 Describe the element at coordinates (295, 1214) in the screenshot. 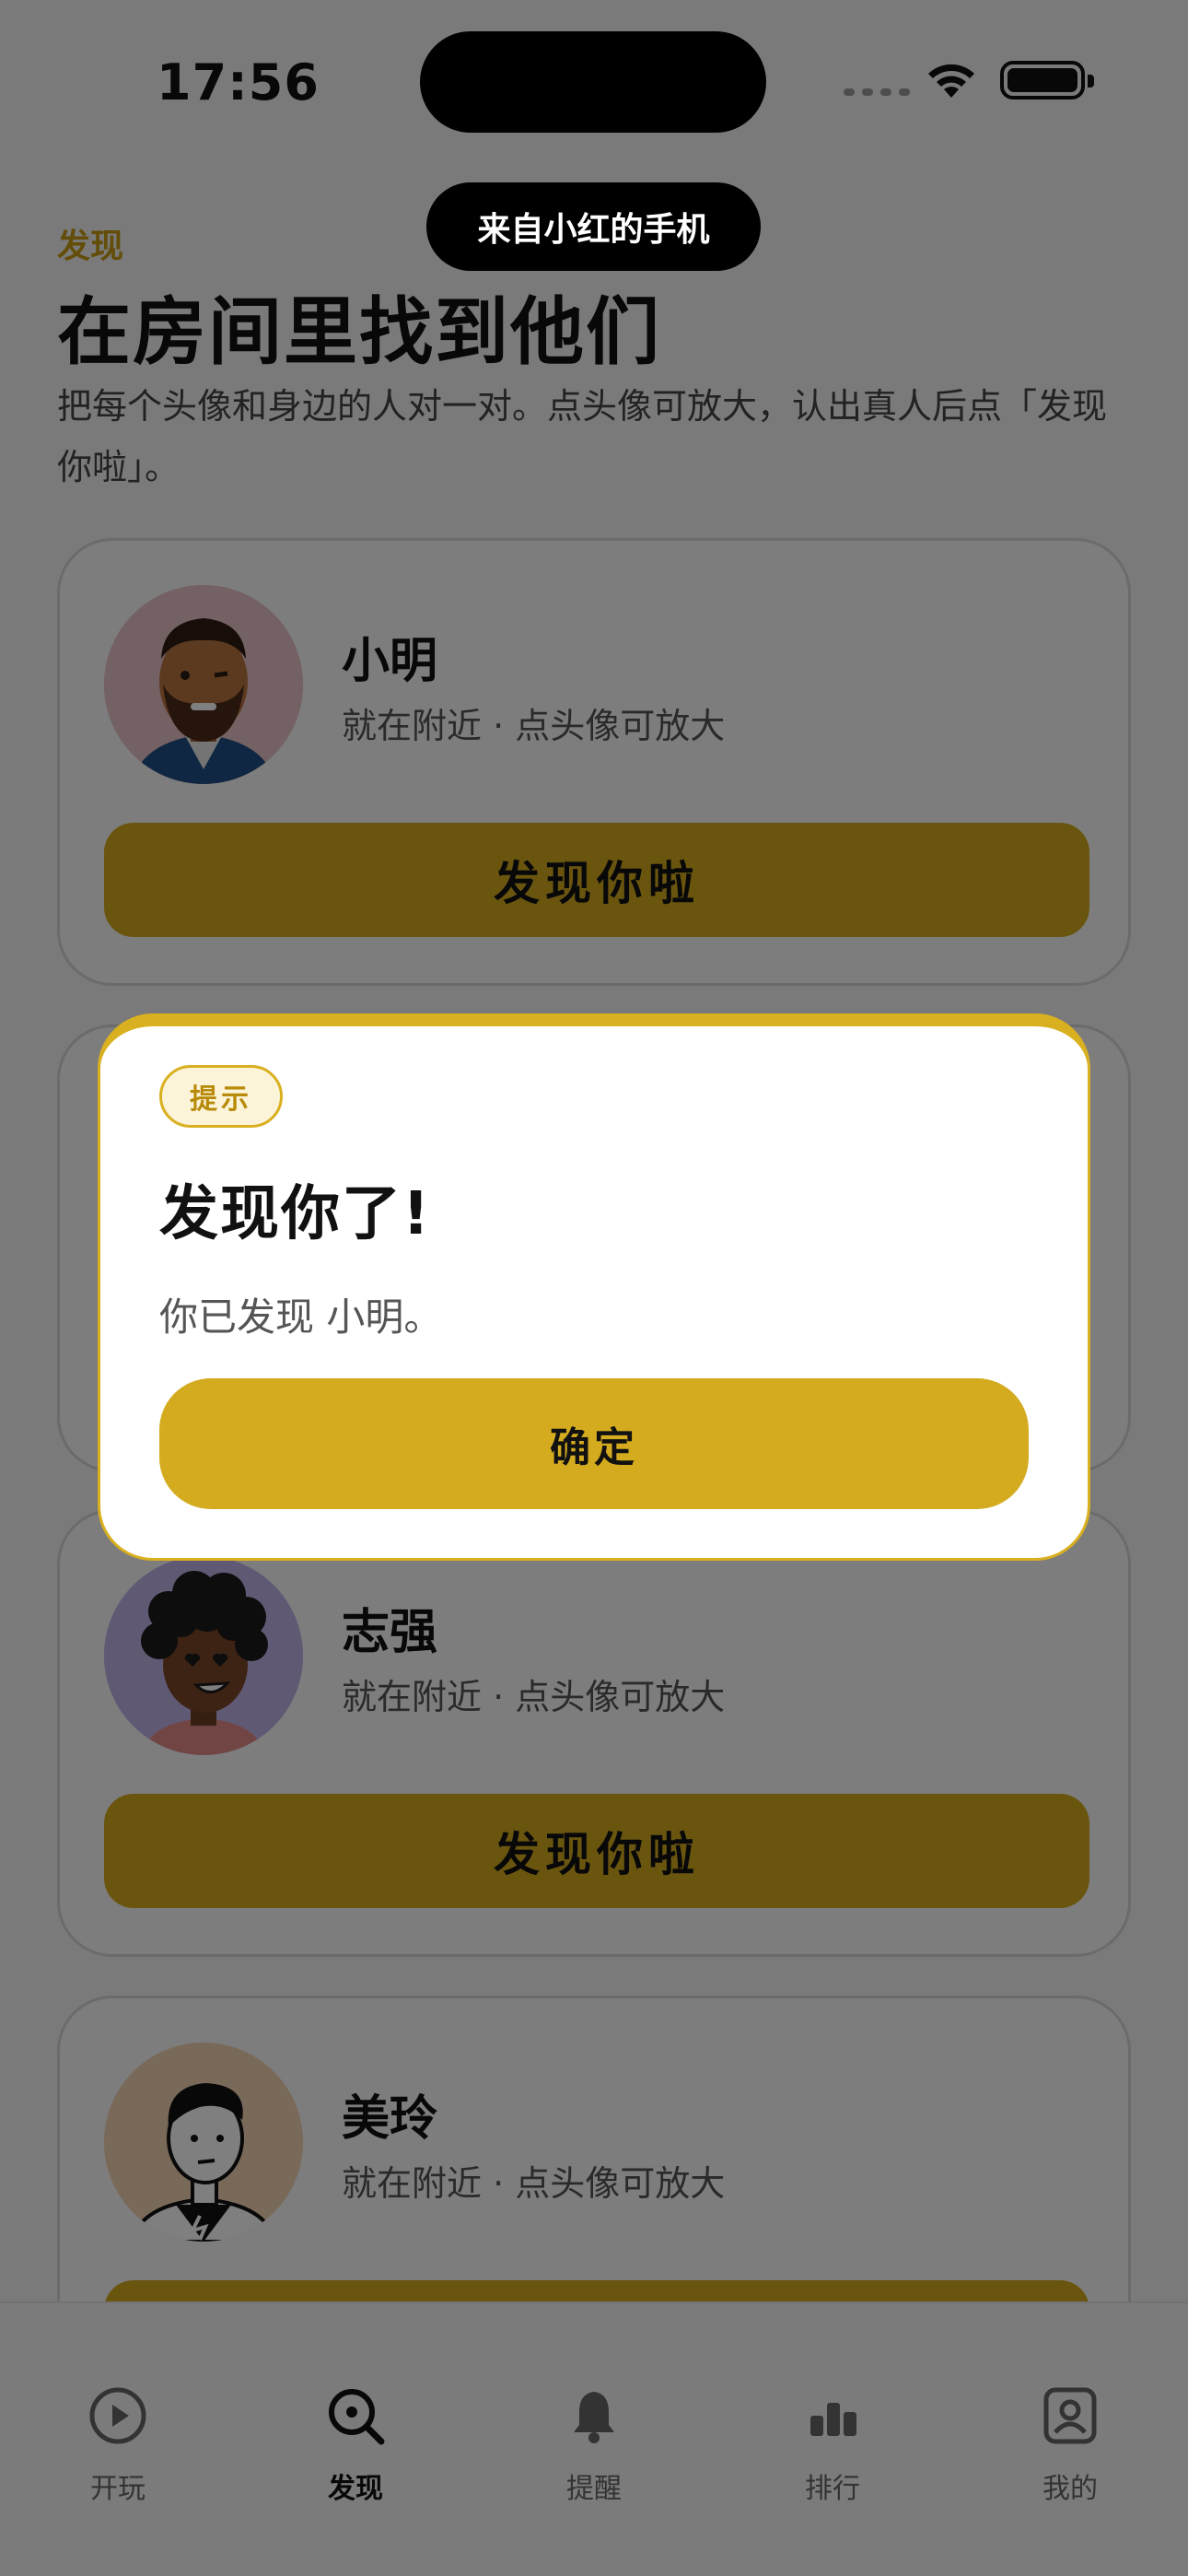

I see `dialog-title: 发现你了!` at that location.